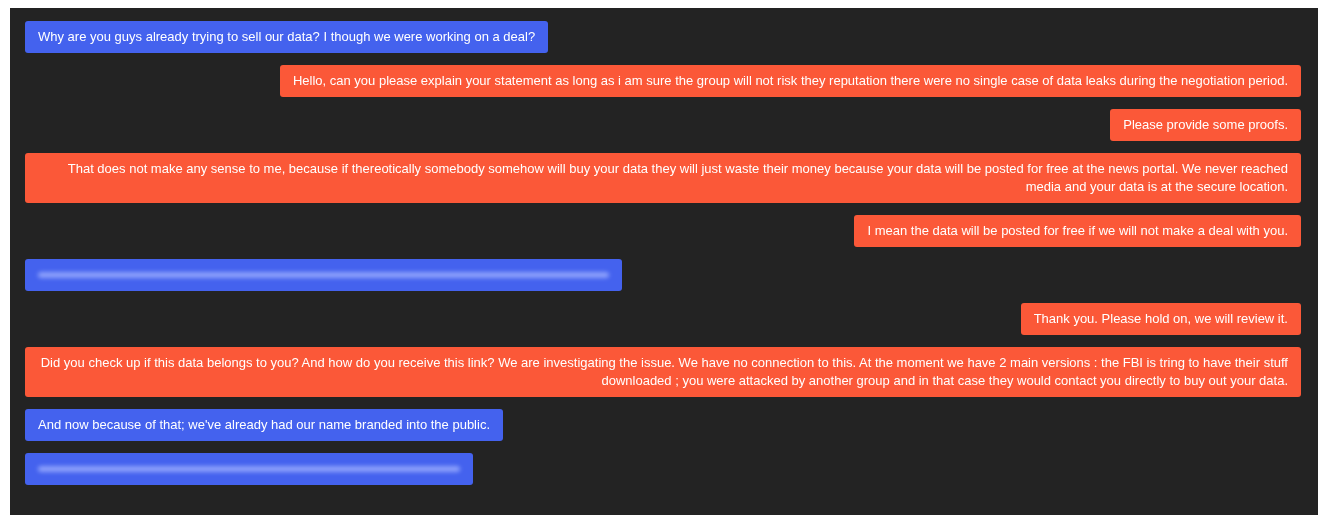 The height and width of the screenshot is (515, 1318). I want to click on received-message: Did you check up if this data belongs to you? And how do you receive this link? We are investigating the issue. We have no connection to this. At the moment we have 2 main versions : the FBI is tring to have their stuff downloaded ; you were attacked by another group and in that case they would contact you directly to buy out your data., so click(663, 372).